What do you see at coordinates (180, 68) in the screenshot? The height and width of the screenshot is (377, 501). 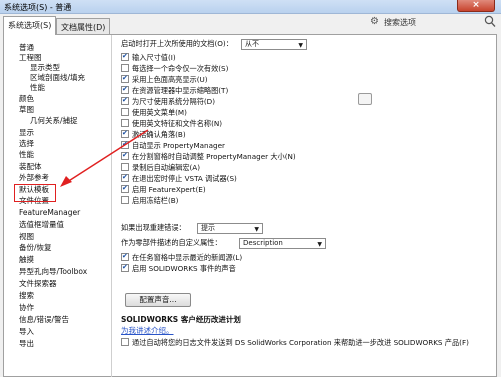 I see `option-label: 每选择一个命令仅一次有效(S)` at bounding box center [180, 68].